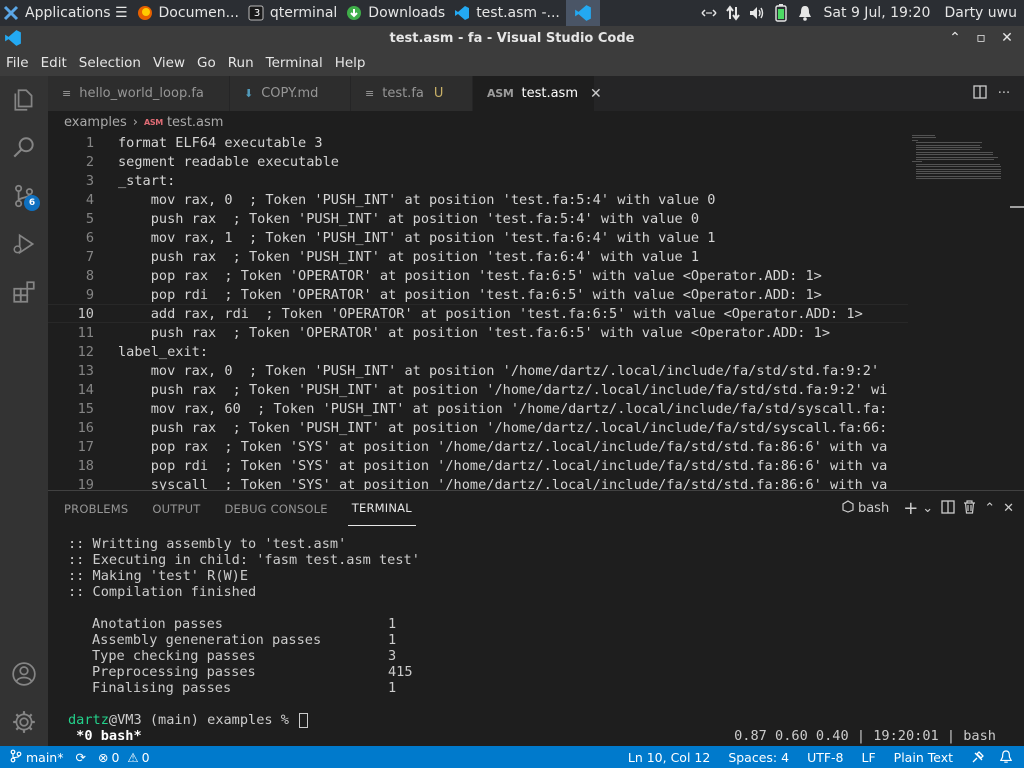 Image resolution: width=1024 pixels, height=768 pixels. What do you see at coordinates (241, 63) in the screenshot?
I see `menu-run: Run` at bounding box center [241, 63].